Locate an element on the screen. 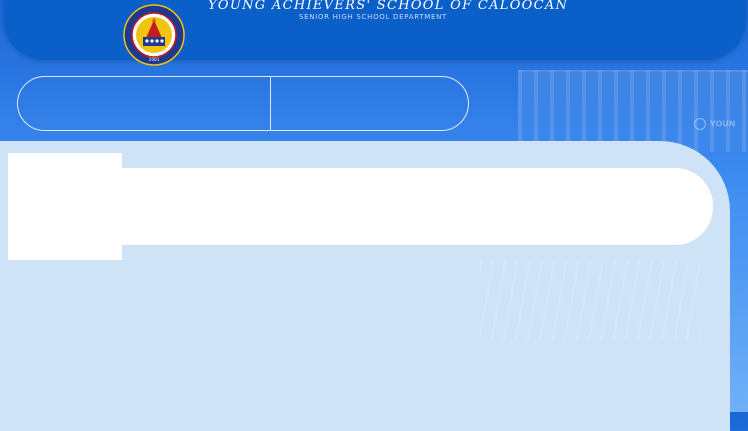 Image resolution: width=748 pixels, height=431 pixels. watermark-text: YOUN is located at coordinates (723, 124).